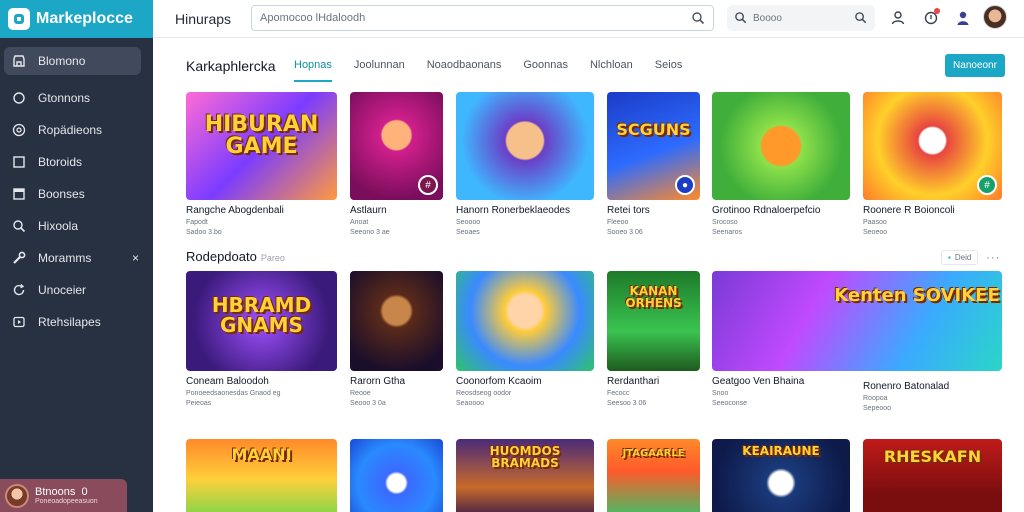  Describe the element at coordinates (63, 495) in the screenshot. I see `user-profile: Btnoons 0 Poneoadopeeasuon` at that location.